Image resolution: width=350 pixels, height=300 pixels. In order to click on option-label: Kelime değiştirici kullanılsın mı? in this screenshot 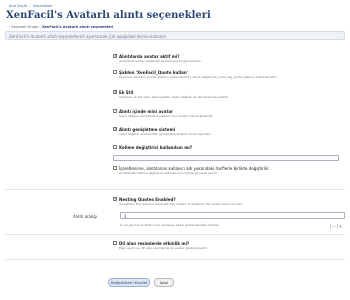, I will do `click(156, 147)`.